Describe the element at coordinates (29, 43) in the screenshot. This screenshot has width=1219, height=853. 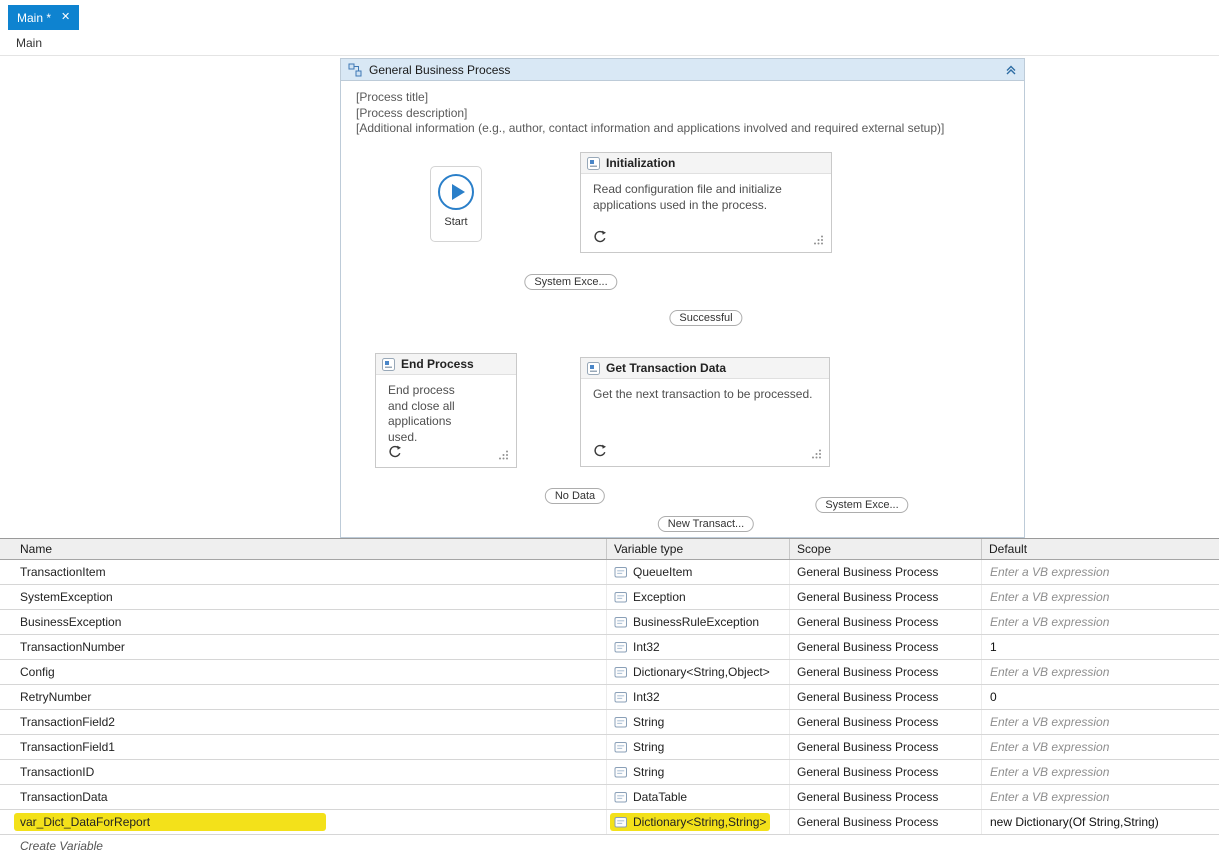
I see `breadcrumb: Main` at that location.